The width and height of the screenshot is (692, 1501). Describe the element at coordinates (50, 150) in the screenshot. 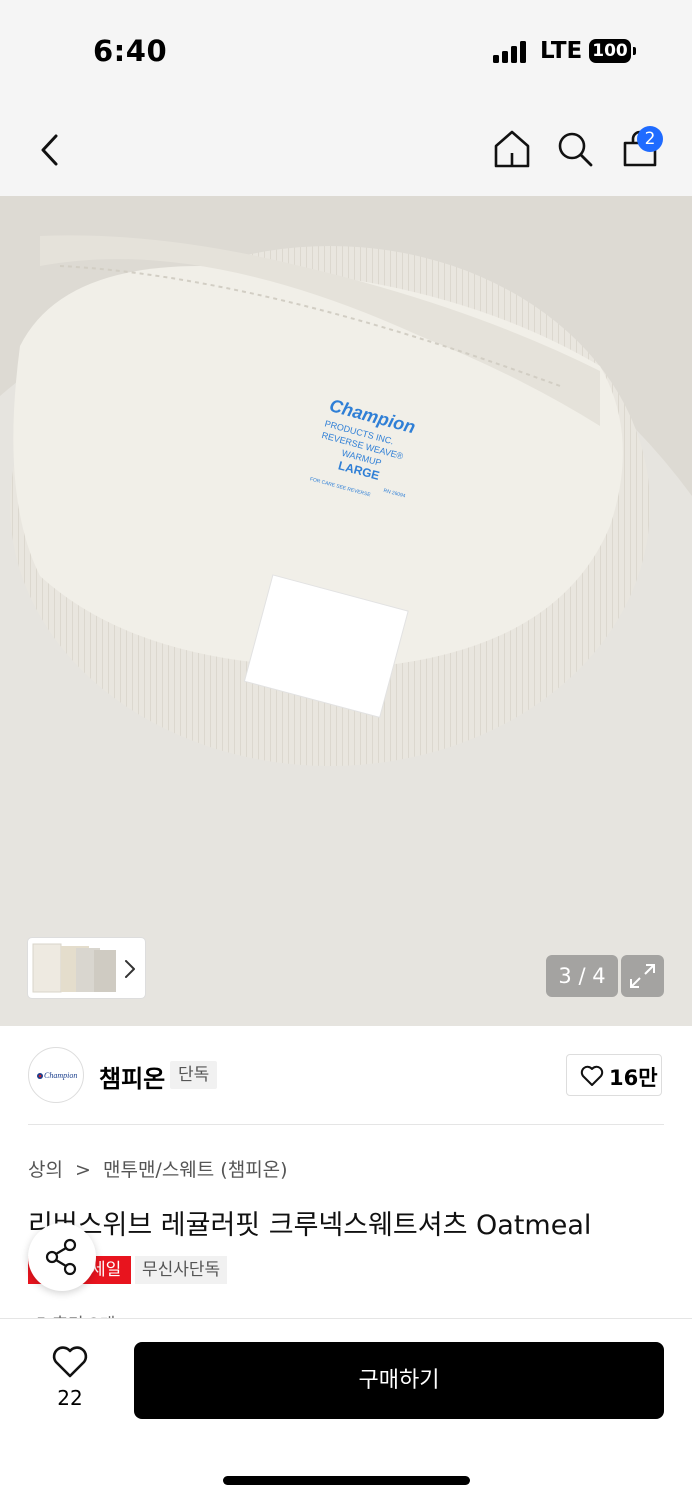

I see `back-chevron-icon` at that location.